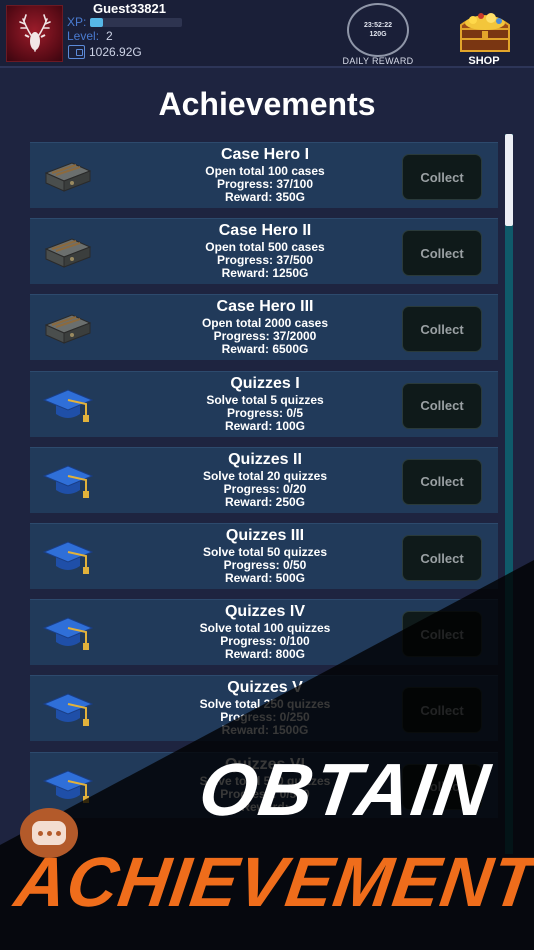 The height and width of the screenshot is (950, 534). I want to click on achievement-title: Quizzes V, so click(265, 688).